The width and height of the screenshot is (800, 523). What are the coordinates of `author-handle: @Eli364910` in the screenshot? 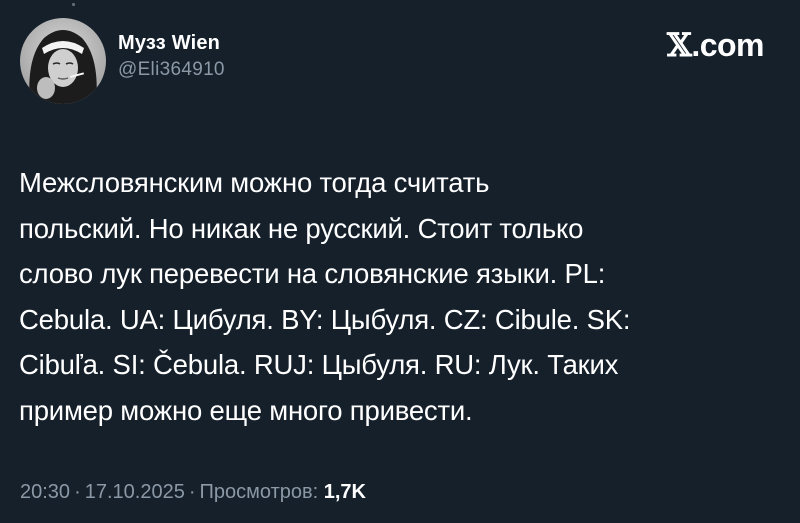 It's located at (171, 70).